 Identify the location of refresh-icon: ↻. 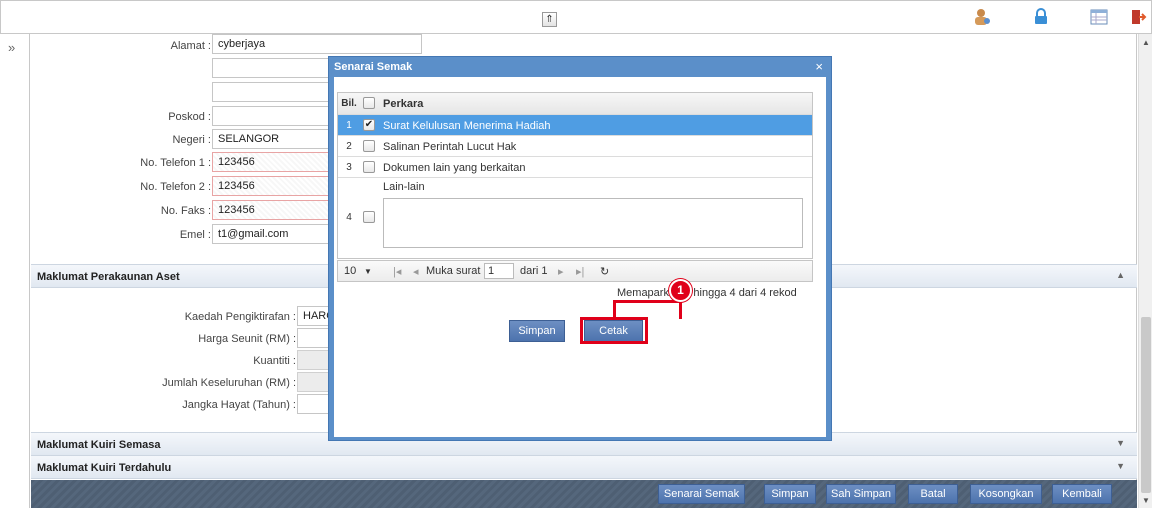
(604, 271).